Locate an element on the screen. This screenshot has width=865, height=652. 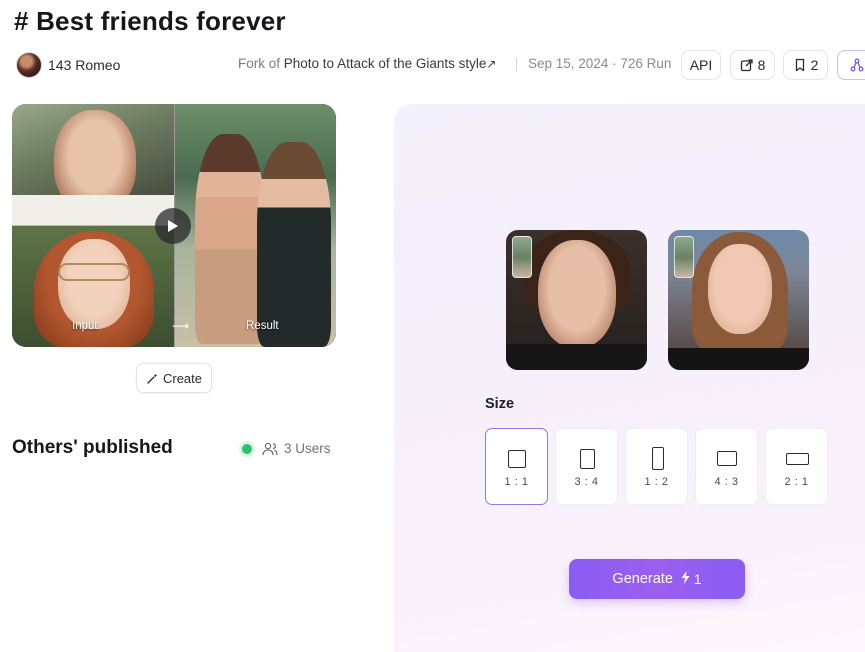
play-icon is located at coordinates (173, 226).